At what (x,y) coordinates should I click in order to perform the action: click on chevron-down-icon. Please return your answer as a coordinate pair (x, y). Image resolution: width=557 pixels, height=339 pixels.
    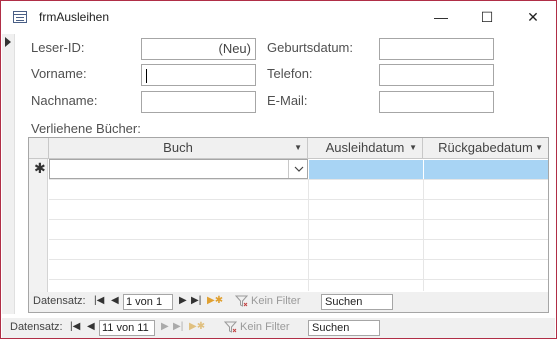
    Looking at the image, I should click on (298, 169).